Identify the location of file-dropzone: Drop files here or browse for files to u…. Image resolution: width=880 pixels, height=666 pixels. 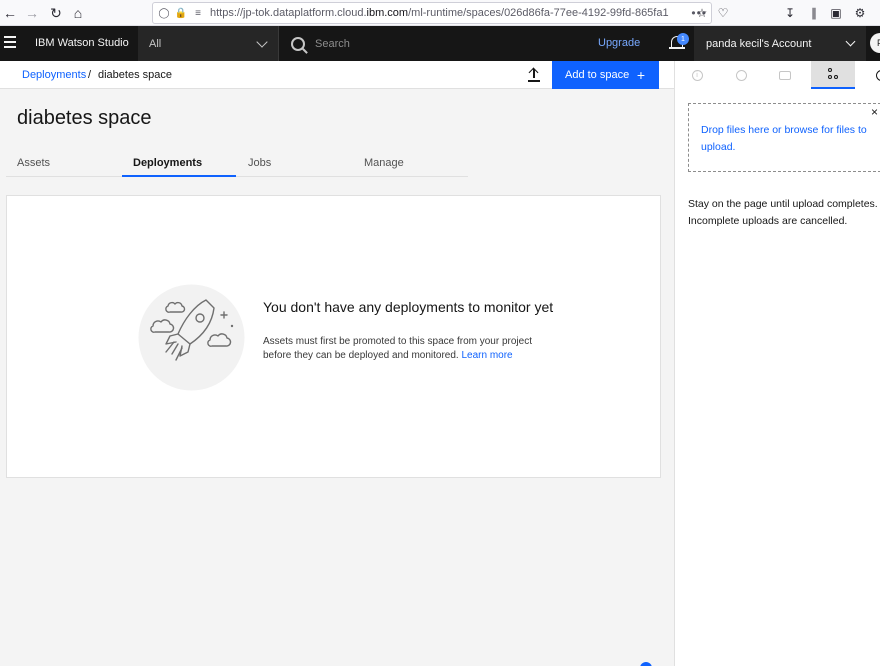
(784, 137).